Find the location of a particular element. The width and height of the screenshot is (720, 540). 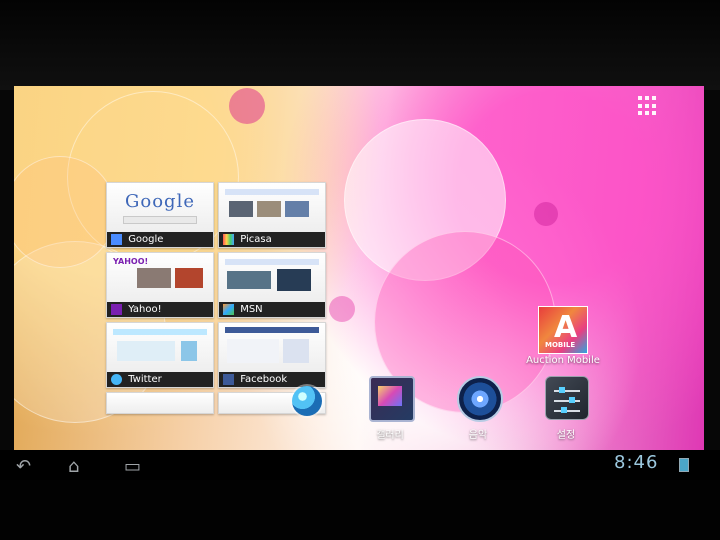

google-logo-text: Google is located at coordinates (160, 201).